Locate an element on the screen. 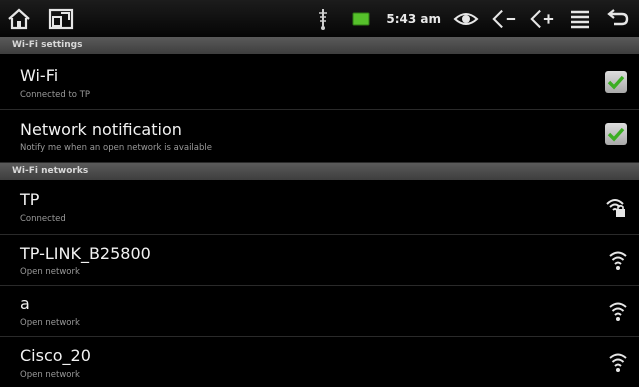 The image size is (639, 387). eye-icon is located at coordinates (466, 19).